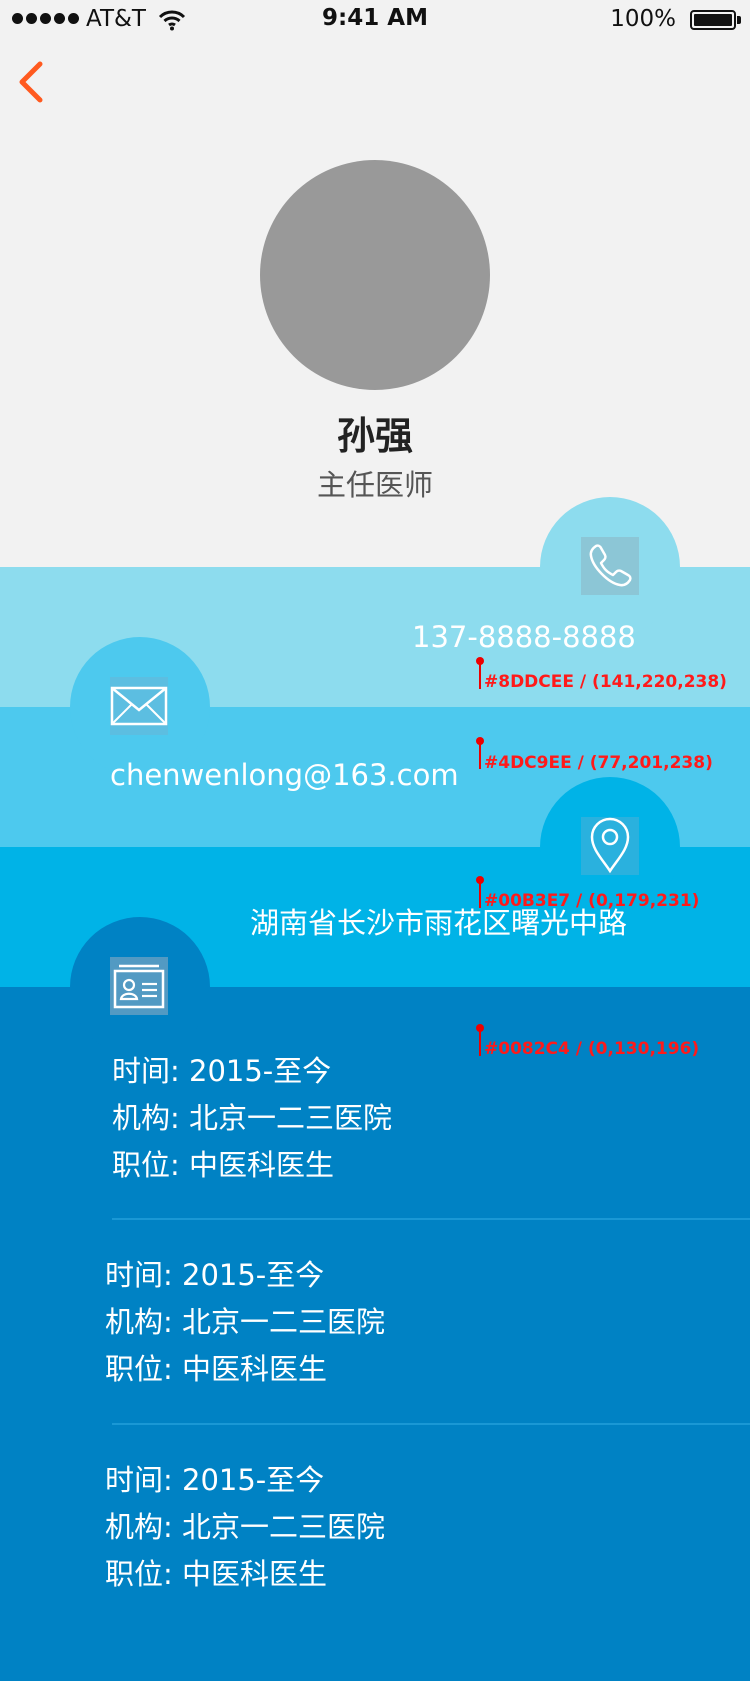 Image resolution: width=750 pixels, height=1681 pixels. What do you see at coordinates (375, 275) in the screenshot?
I see `avatar` at bounding box center [375, 275].